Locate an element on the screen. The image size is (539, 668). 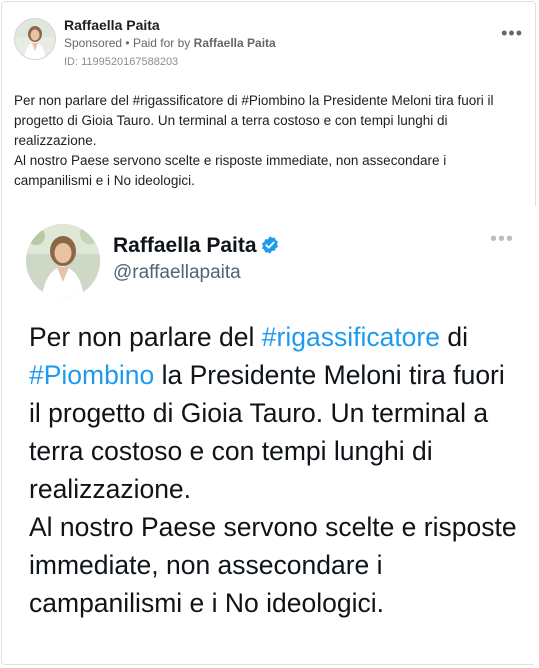
author-name: Raffaella Paita is located at coordinates (112, 25).